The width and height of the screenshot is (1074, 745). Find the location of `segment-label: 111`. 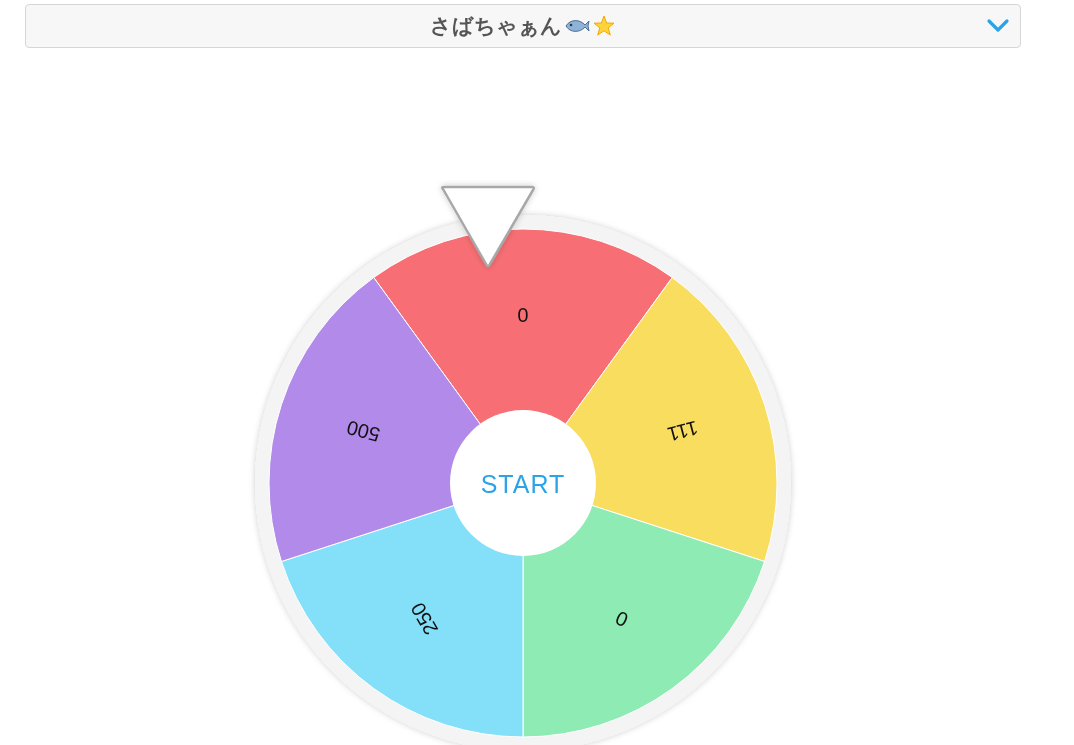

segment-label: 111 is located at coordinates (683, 431).